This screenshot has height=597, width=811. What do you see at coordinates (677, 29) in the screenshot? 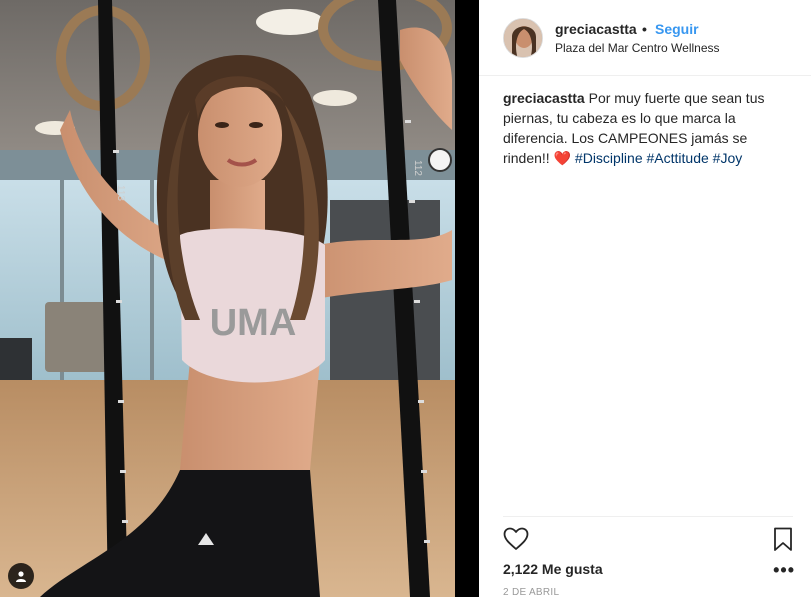
I see `follow-button: Seguir` at bounding box center [677, 29].